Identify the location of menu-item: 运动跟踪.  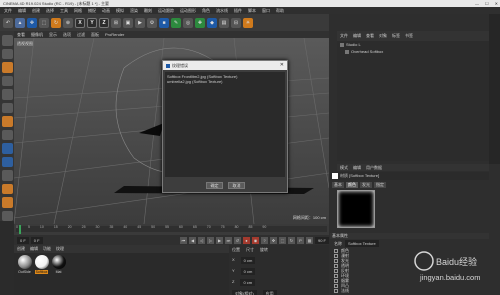
(166, 11).